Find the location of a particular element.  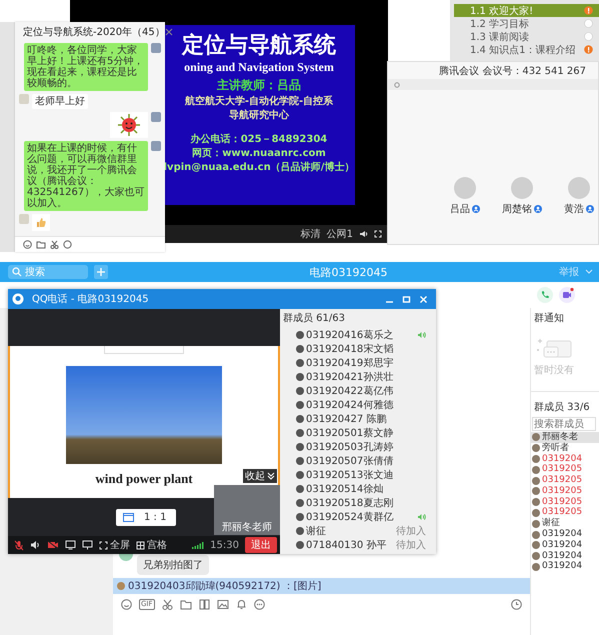

camera-icon is located at coordinates (18, 299).